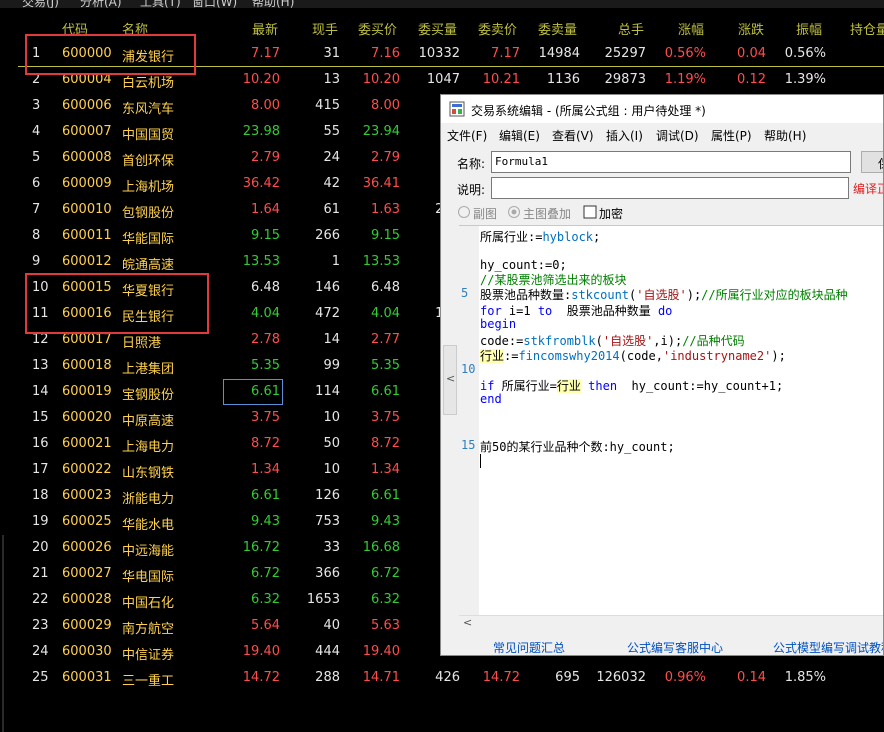 The height and width of the screenshot is (732, 884). I want to click on cell-chg: 0.04, so click(751, 53).